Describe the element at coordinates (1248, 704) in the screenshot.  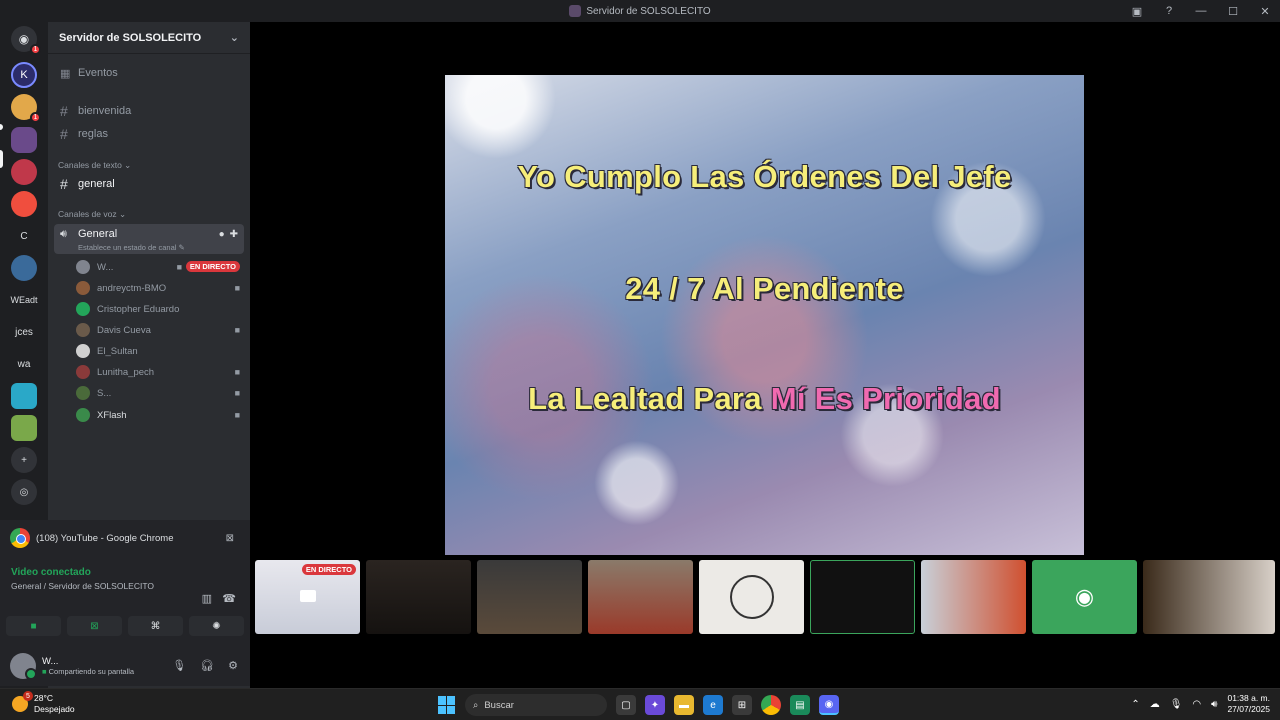
I see `clock: 01:38 a. m. 27/07/2025` at that location.